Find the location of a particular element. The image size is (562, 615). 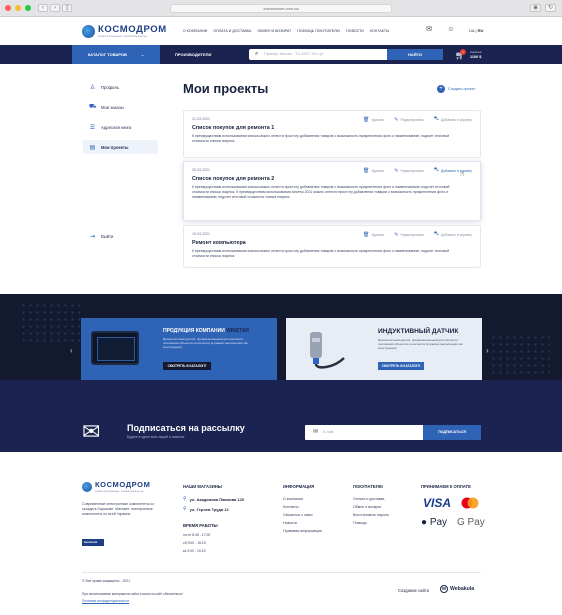

sidebar-item-logout: ⇥ Выйти is located at coordinates (120, 236).